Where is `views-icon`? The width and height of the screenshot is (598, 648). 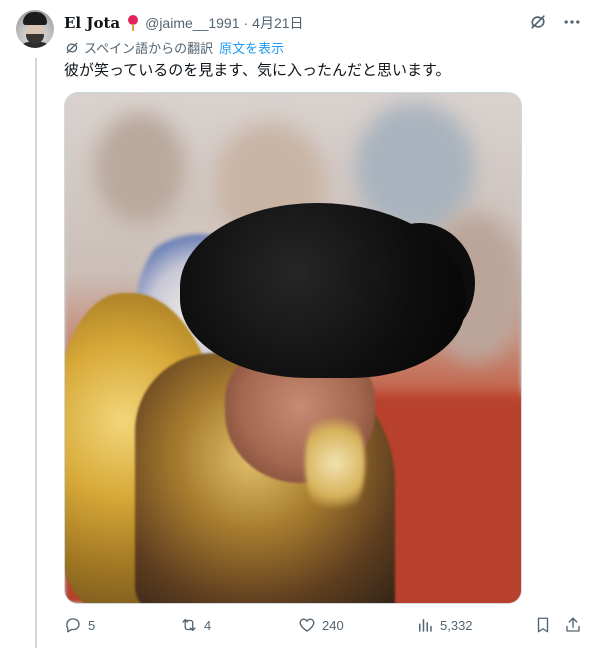 views-icon is located at coordinates (425, 625).